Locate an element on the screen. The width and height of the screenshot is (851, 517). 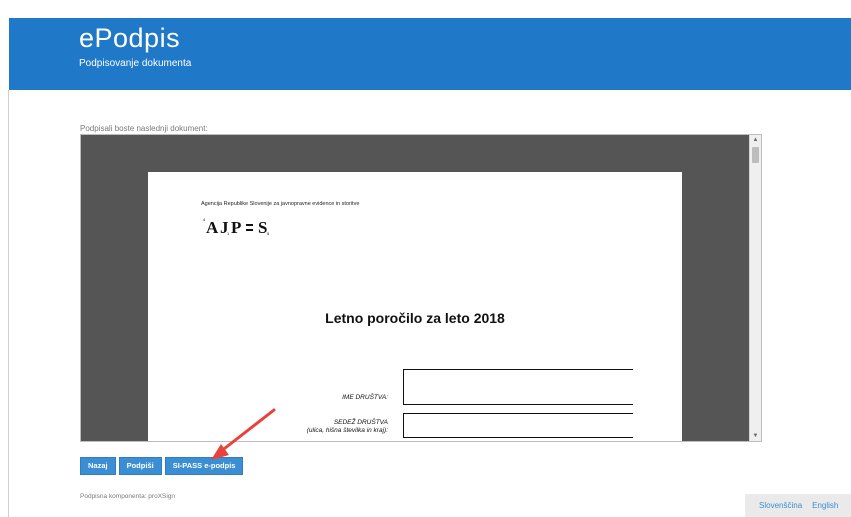
page-left-border is located at coordinates (8, 303).